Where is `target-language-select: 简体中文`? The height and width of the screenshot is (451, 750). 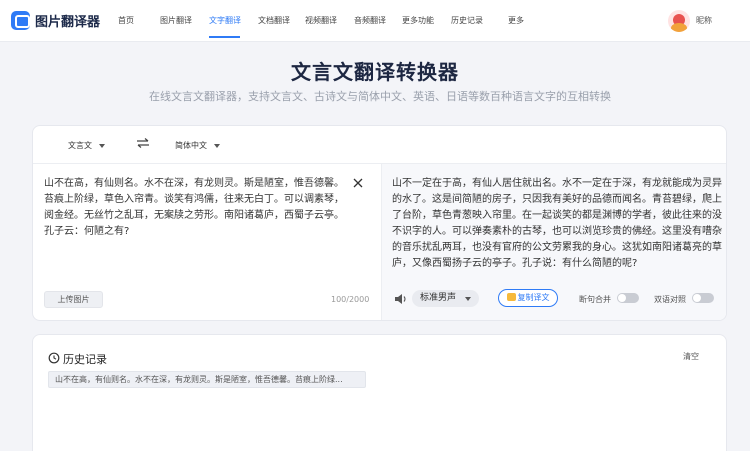 target-language-select: 简体中文 is located at coordinates (197, 145).